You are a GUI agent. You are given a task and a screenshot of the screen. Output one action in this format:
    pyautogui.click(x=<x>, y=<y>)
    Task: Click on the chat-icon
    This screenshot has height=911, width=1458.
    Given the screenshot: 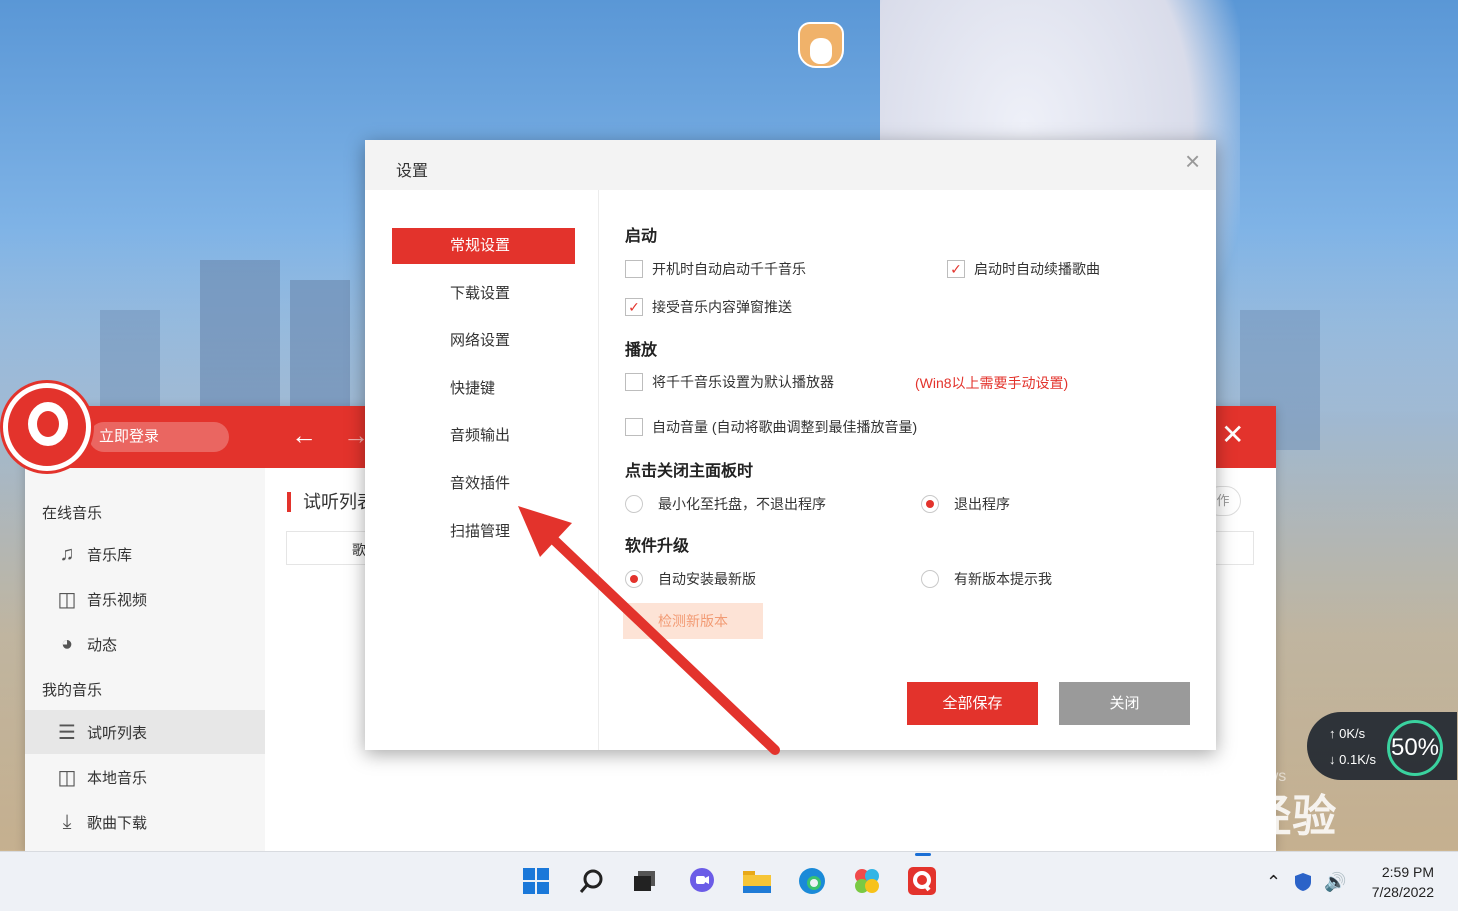 What is the action you would take?
    pyautogui.click(x=702, y=881)
    